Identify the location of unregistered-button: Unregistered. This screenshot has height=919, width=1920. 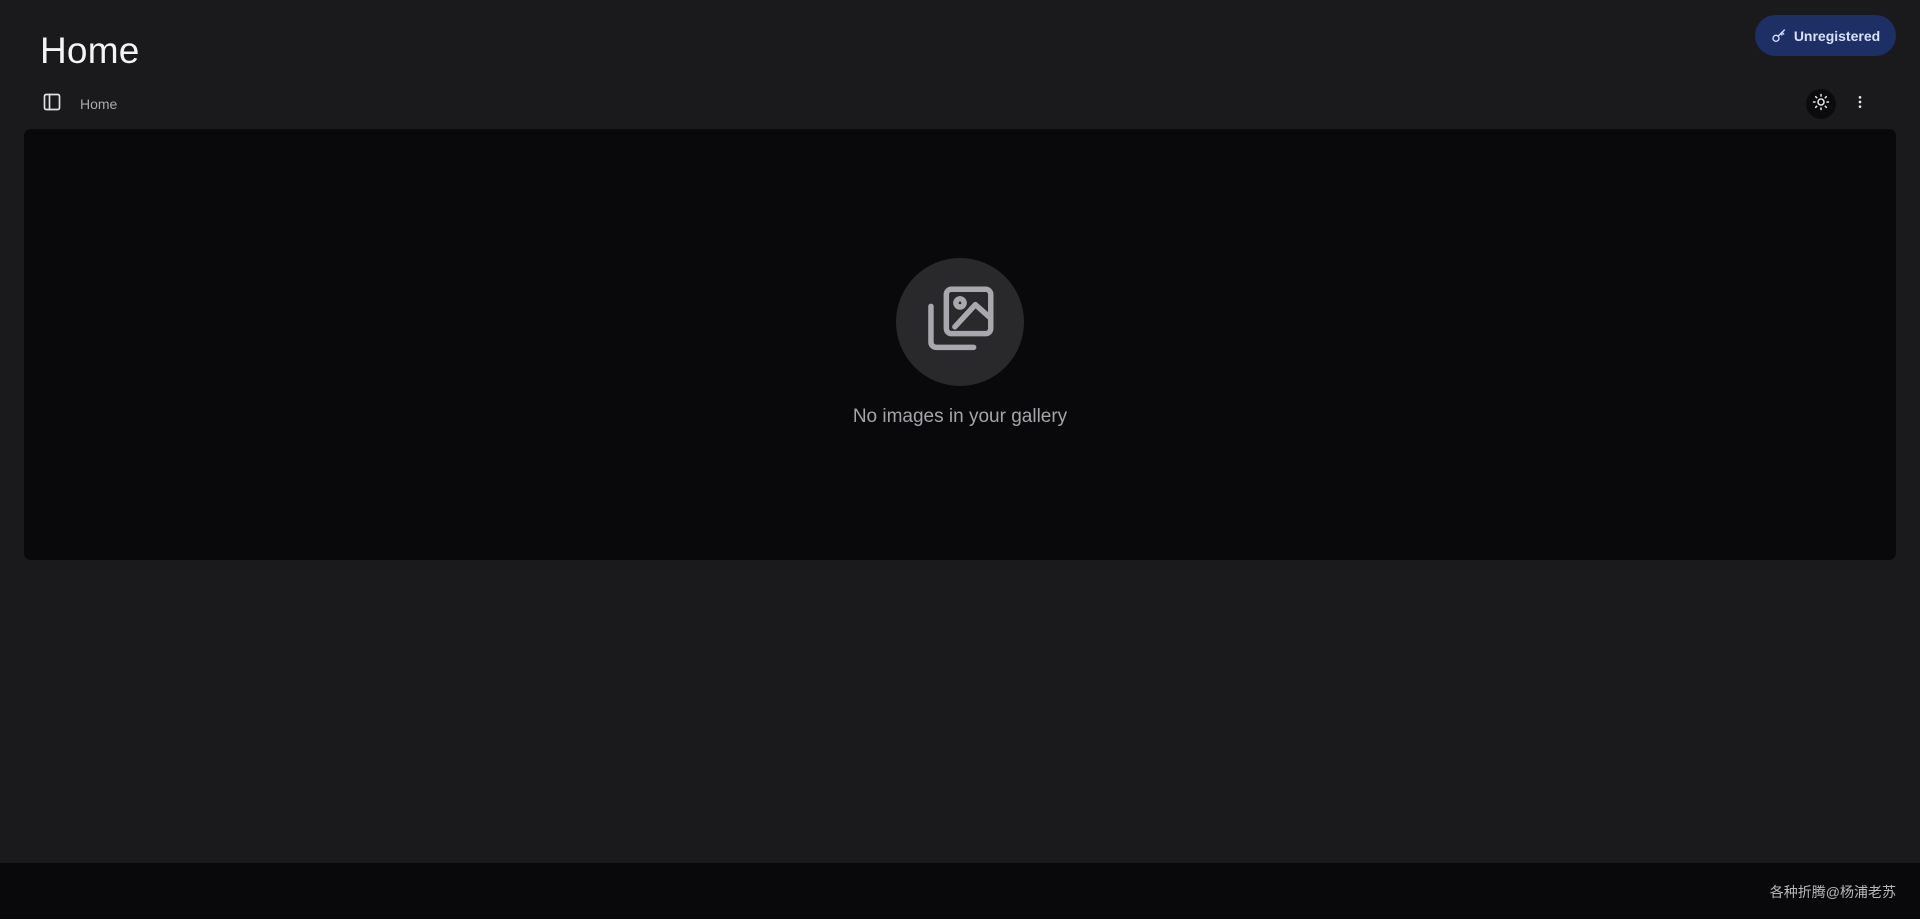
(1825, 35).